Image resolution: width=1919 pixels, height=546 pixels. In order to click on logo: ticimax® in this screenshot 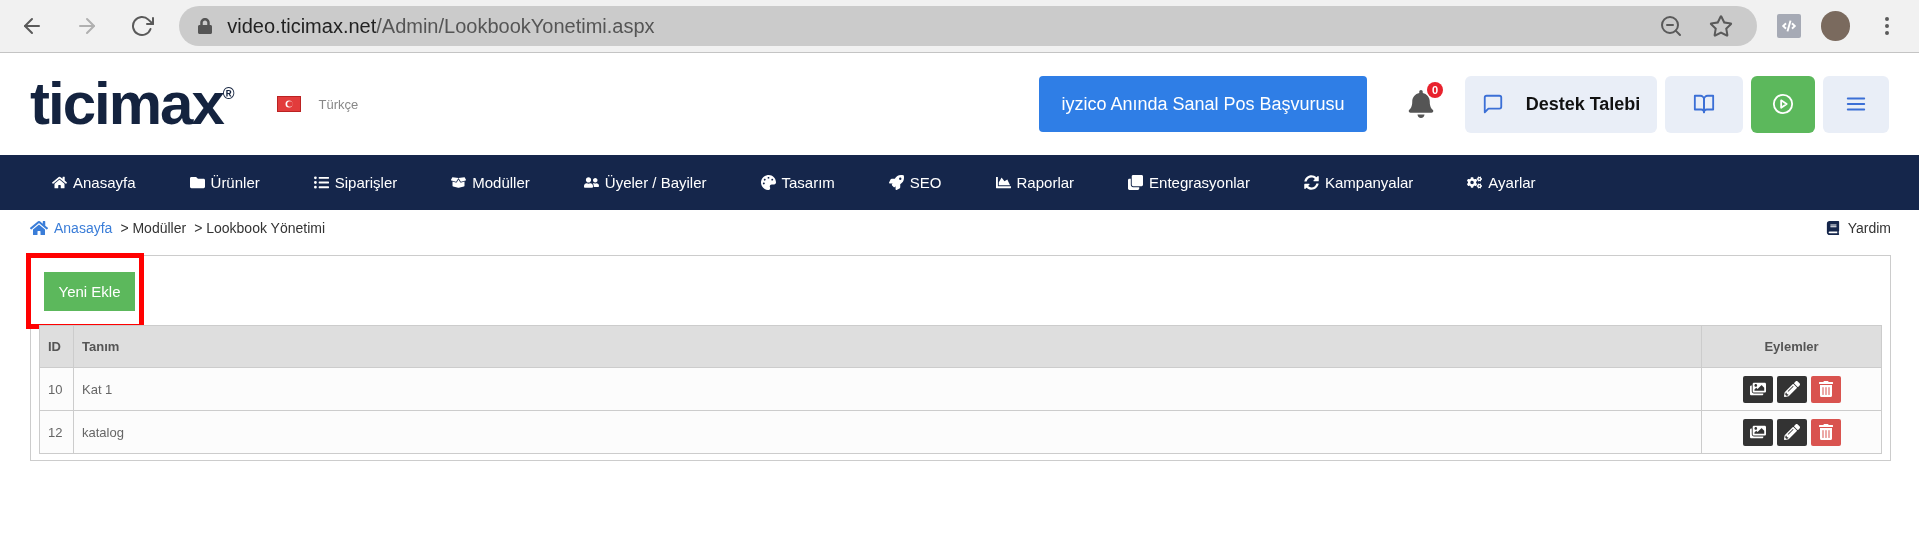, I will do `click(132, 104)`.